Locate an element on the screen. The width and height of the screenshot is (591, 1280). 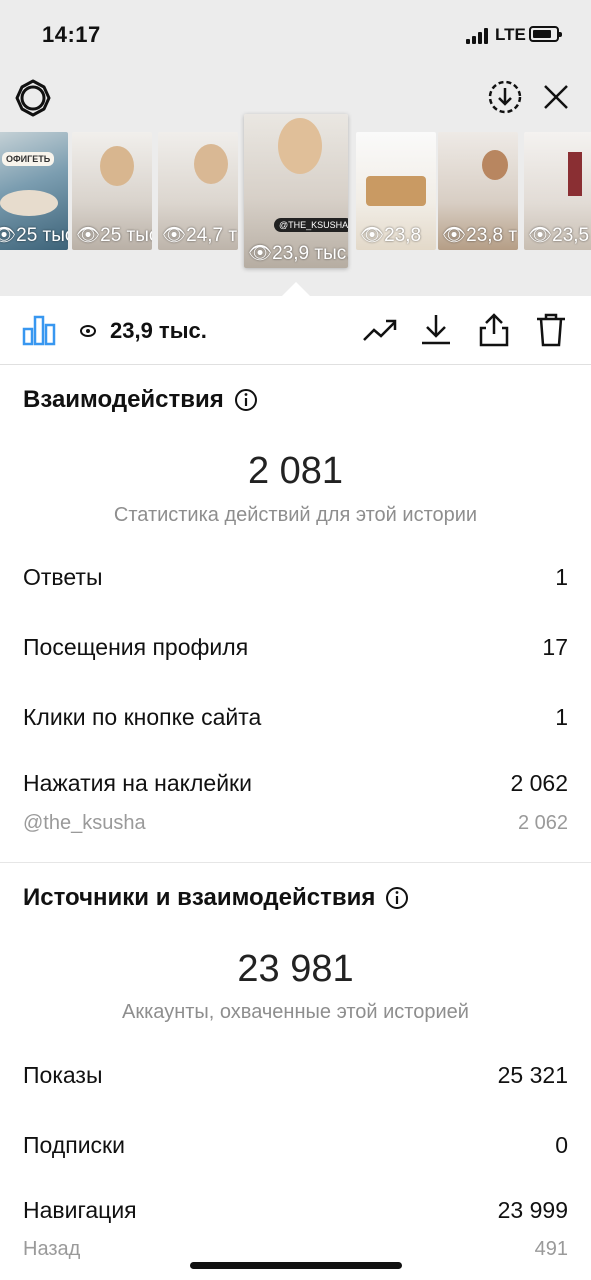
discovery-total: 23 981 is located at coordinates (295, 969).